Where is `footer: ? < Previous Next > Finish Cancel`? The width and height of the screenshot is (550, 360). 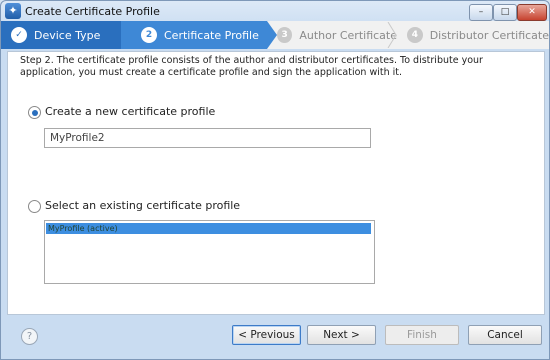
footer: ? < Previous Next > Finish Cancel is located at coordinates (275, 337).